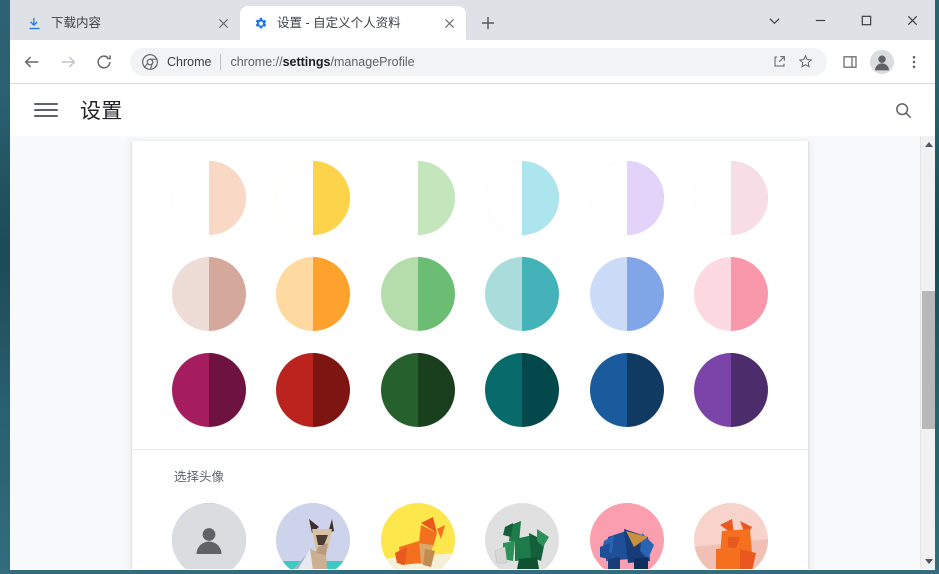  I want to click on chrome-icon, so click(150, 61).